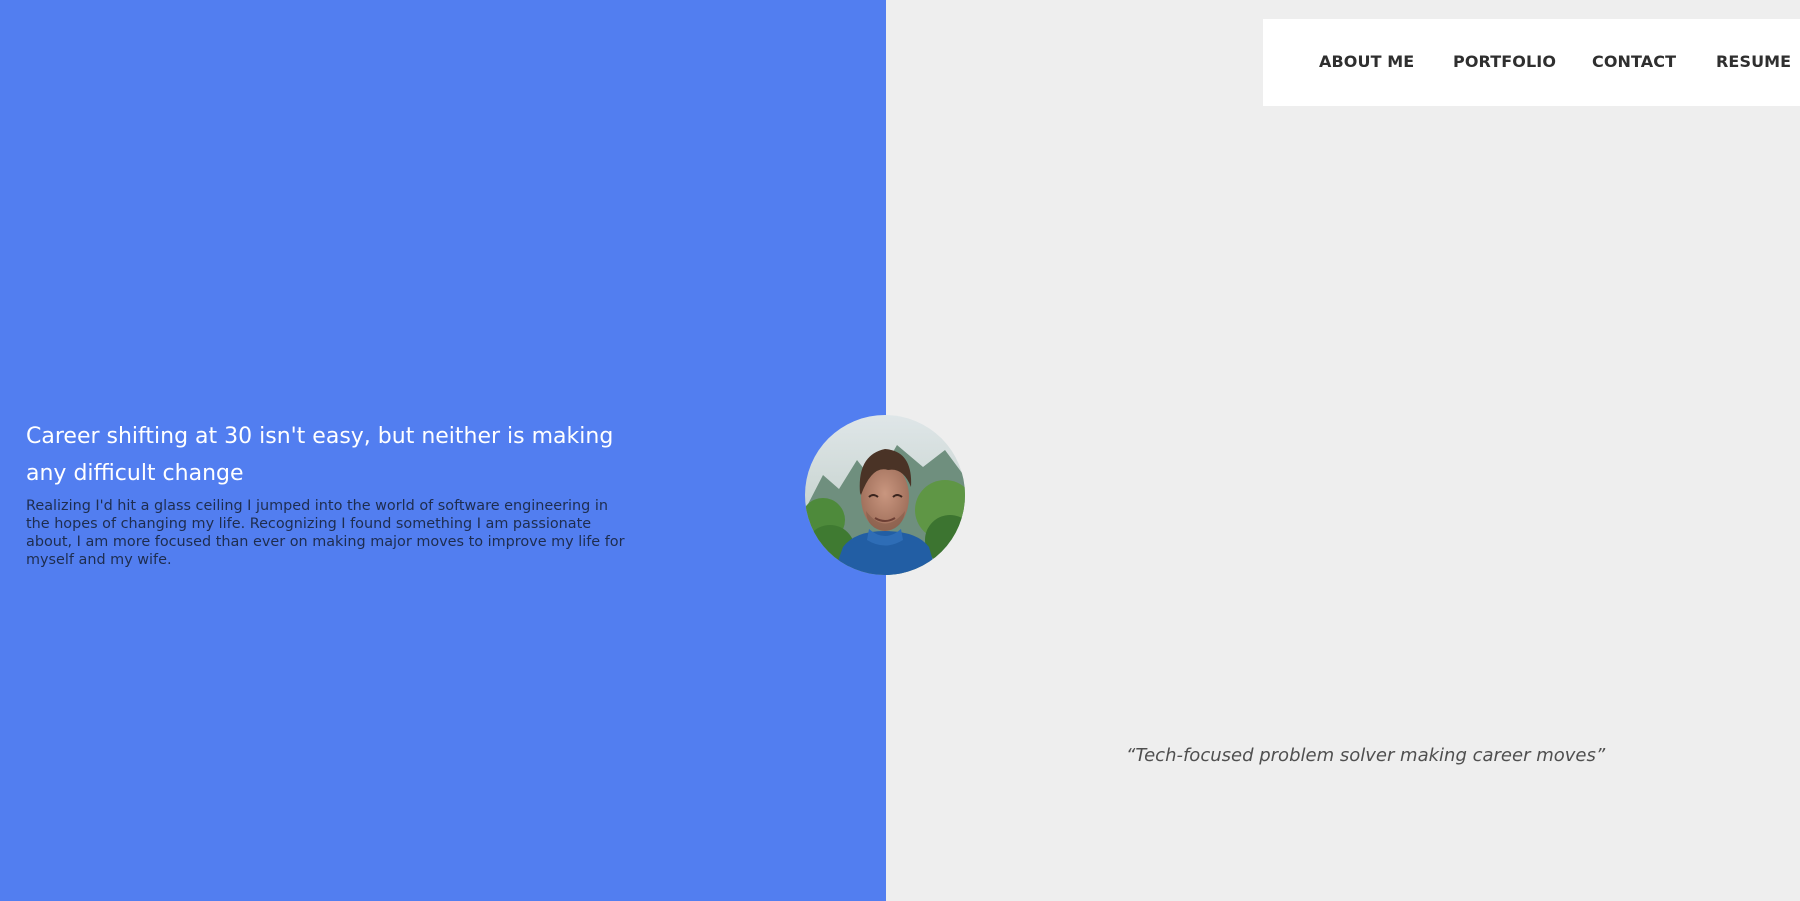 This screenshot has width=1800, height=901. What do you see at coordinates (1753, 61) in the screenshot?
I see `nav-resume-link: RESUME` at bounding box center [1753, 61].